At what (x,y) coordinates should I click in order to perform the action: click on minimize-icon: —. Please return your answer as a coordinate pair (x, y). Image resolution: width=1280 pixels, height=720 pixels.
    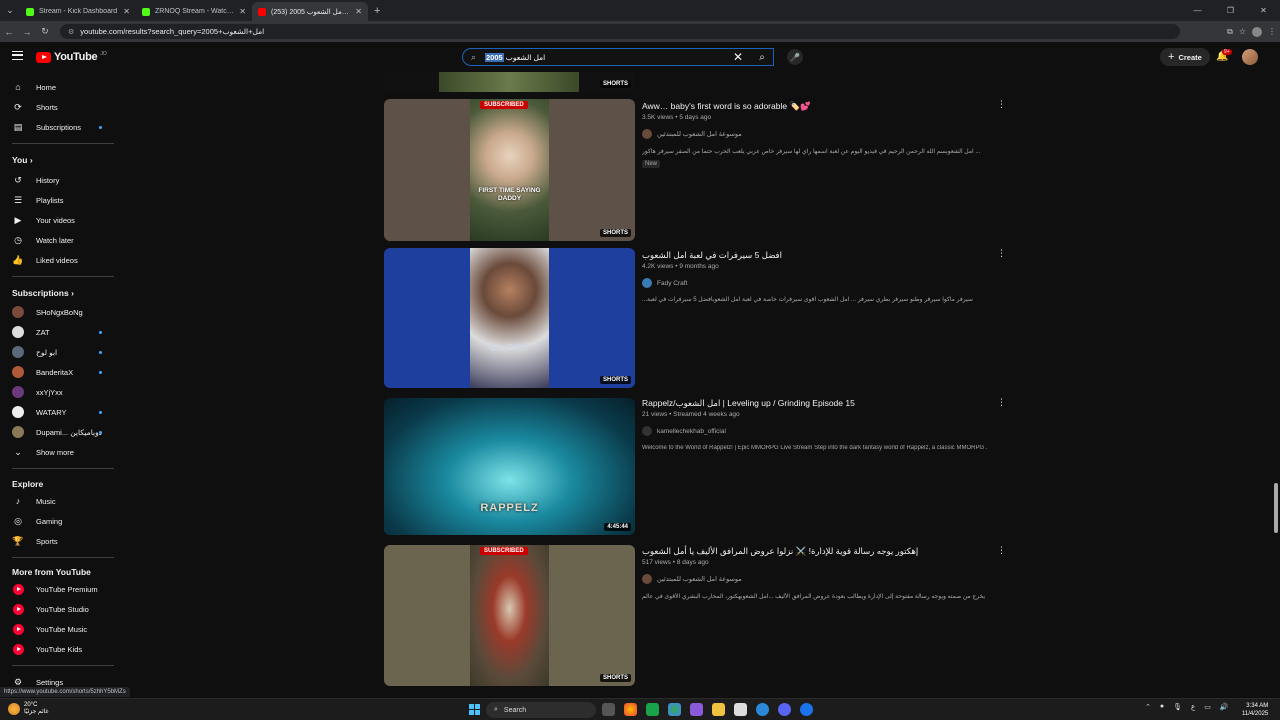
    Looking at the image, I should click on (1197, 10).